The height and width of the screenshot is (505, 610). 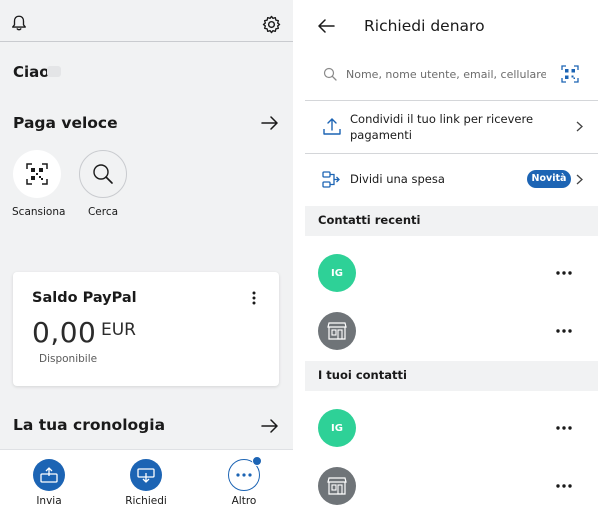 What do you see at coordinates (118, 330) in the screenshot?
I see `balance-currency: EUR` at bounding box center [118, 330].